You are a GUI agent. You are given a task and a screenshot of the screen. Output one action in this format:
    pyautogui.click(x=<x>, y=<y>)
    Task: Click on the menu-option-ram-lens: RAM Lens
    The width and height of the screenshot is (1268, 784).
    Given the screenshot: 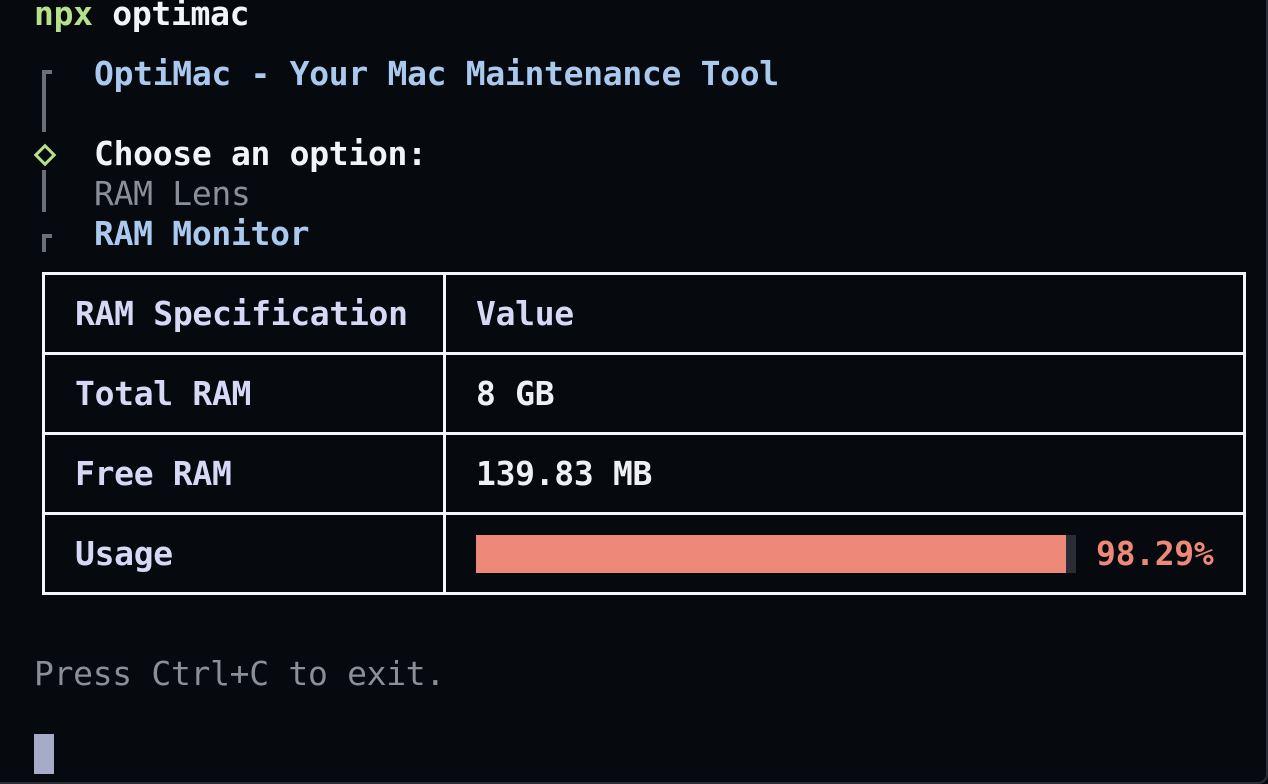 What is the action you would take?
    pyautogui.click(x=172, y=194)
    